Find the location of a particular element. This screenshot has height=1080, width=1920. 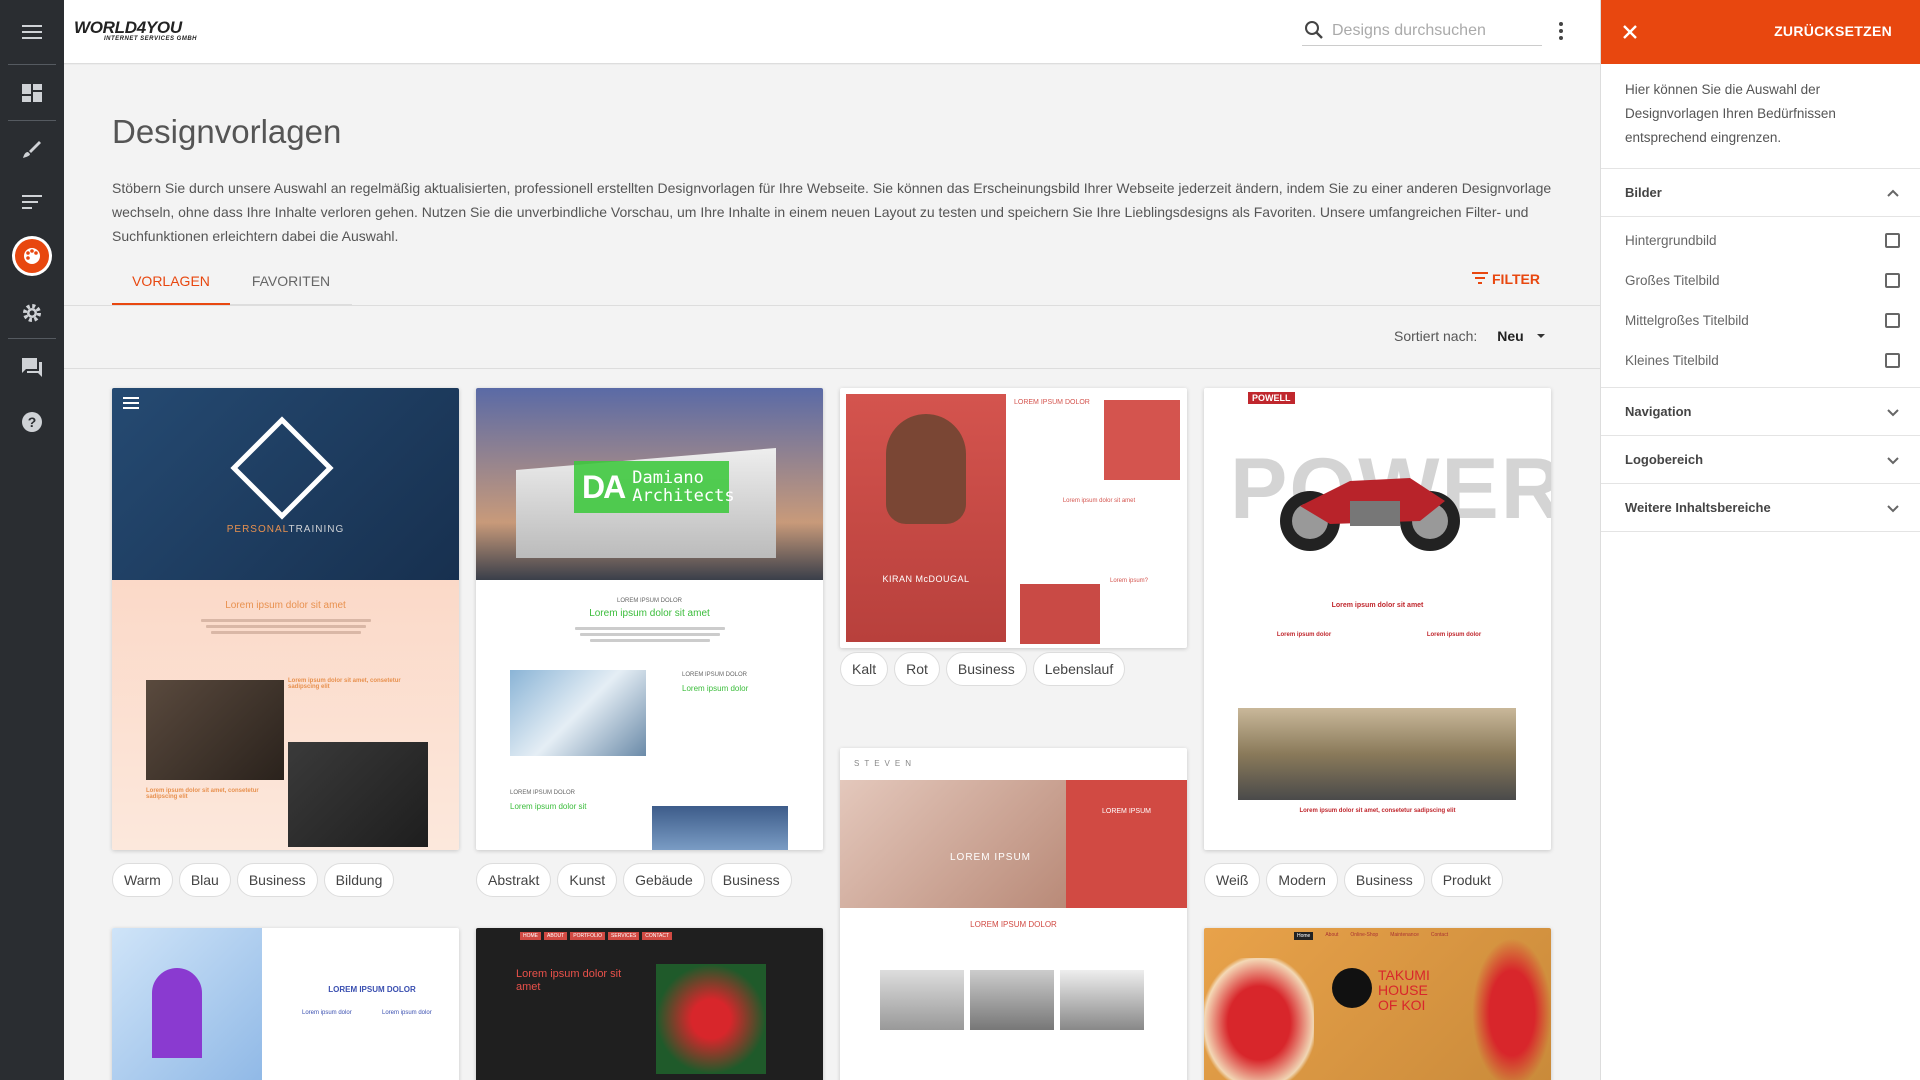

tag: Lebenslauf is located at coordinates (1079, 669).